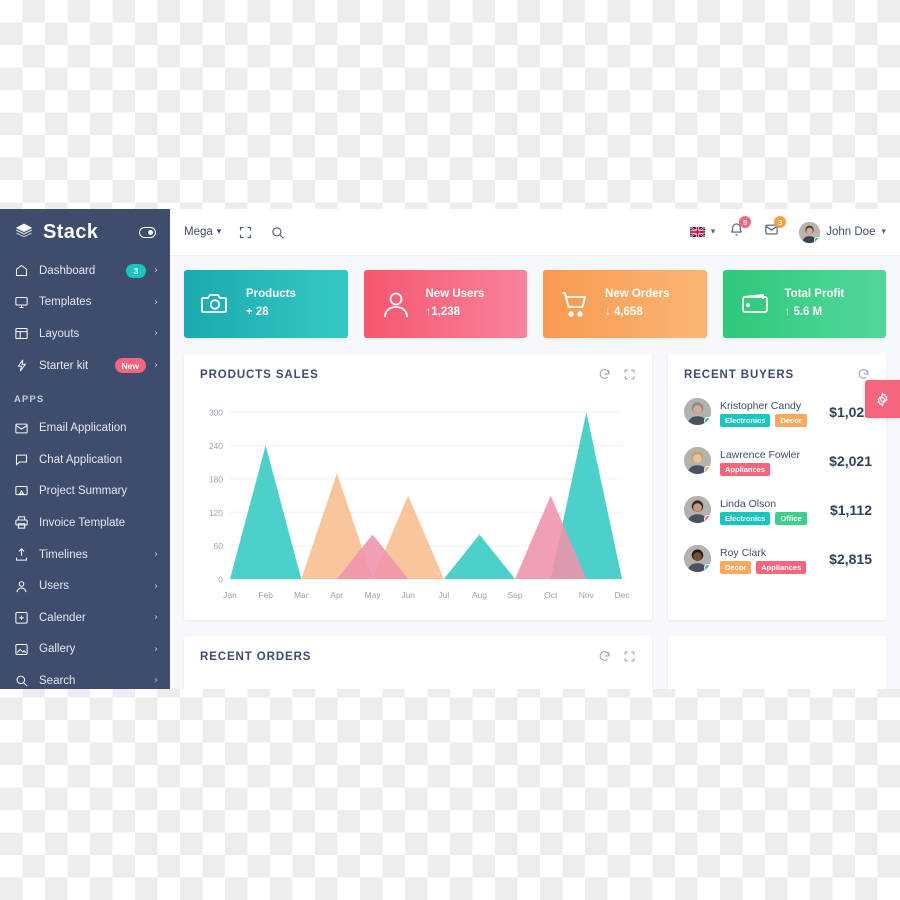 The image size is (900, 900). I want to click on buyer-info: Linda Olson Electronics Office, so click(772, 509).